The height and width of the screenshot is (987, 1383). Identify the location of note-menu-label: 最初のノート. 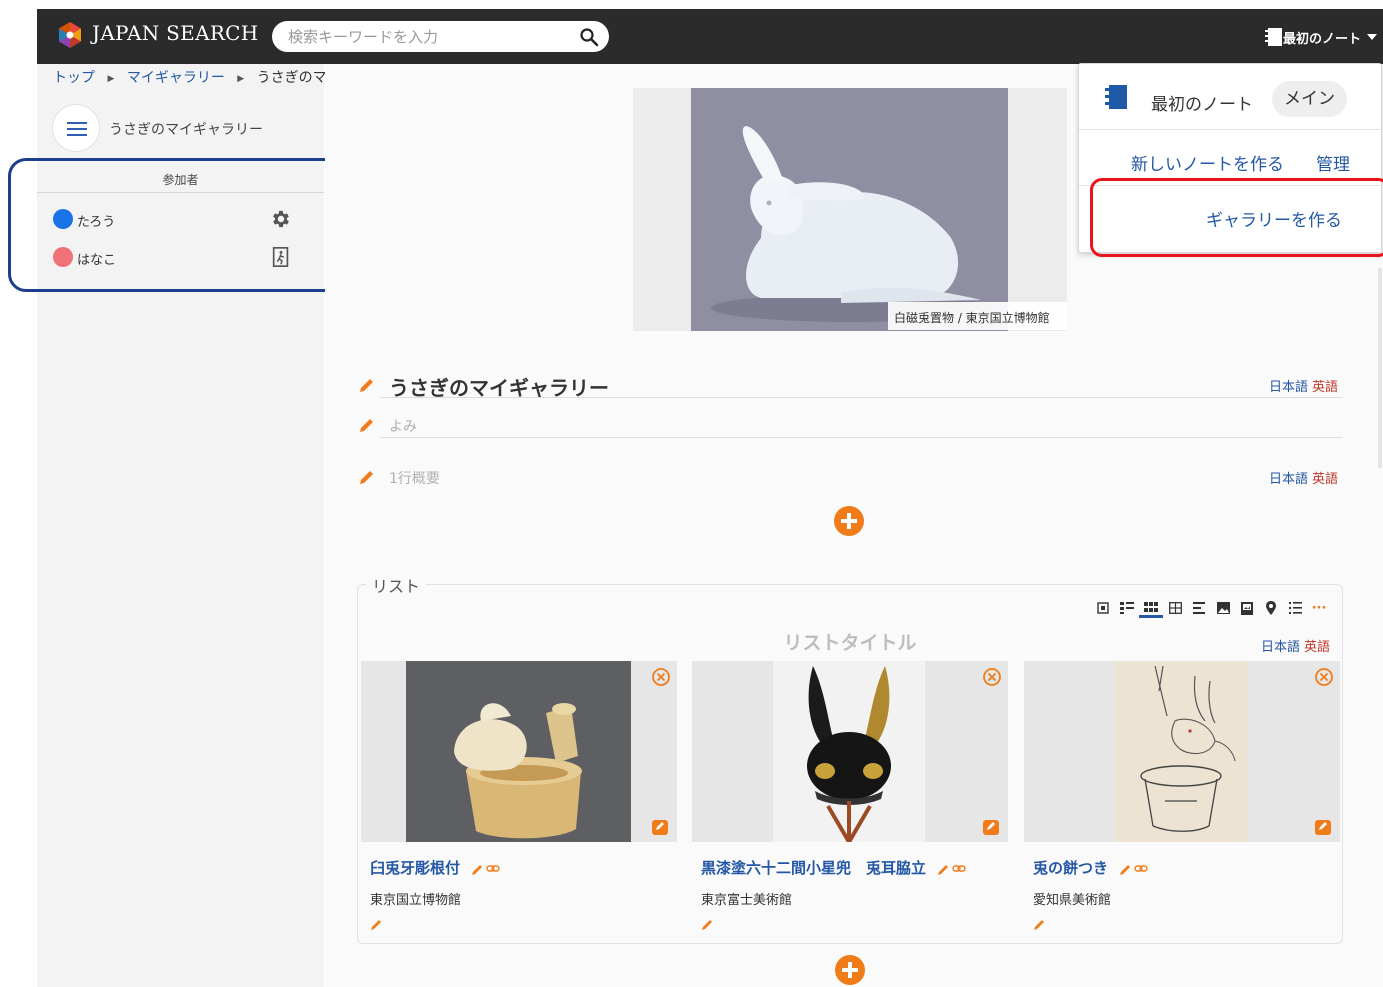
(1321, 39).